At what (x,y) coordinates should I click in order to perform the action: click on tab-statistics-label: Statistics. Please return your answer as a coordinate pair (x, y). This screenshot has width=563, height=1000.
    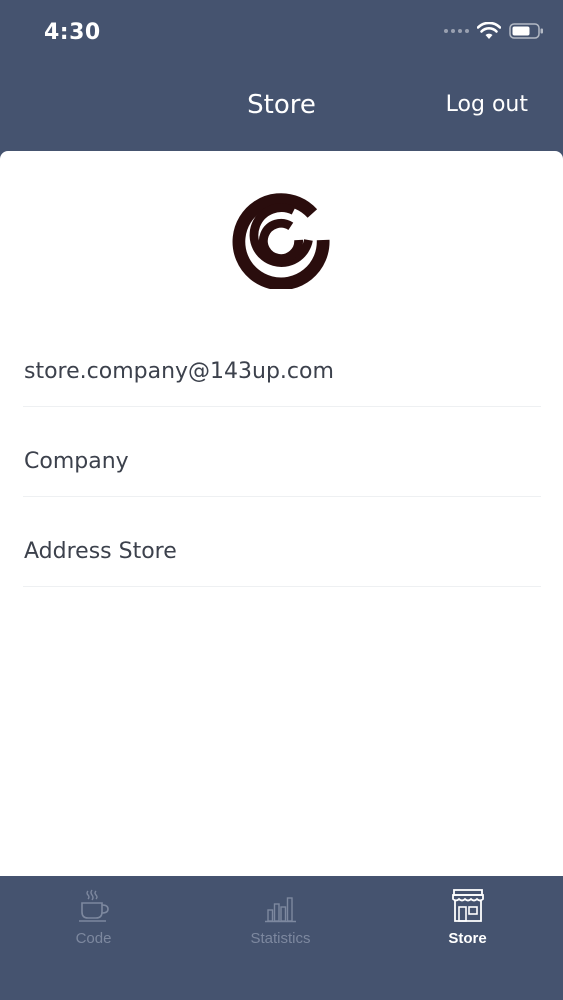
    Looking at the image, I should click on (280, 938).